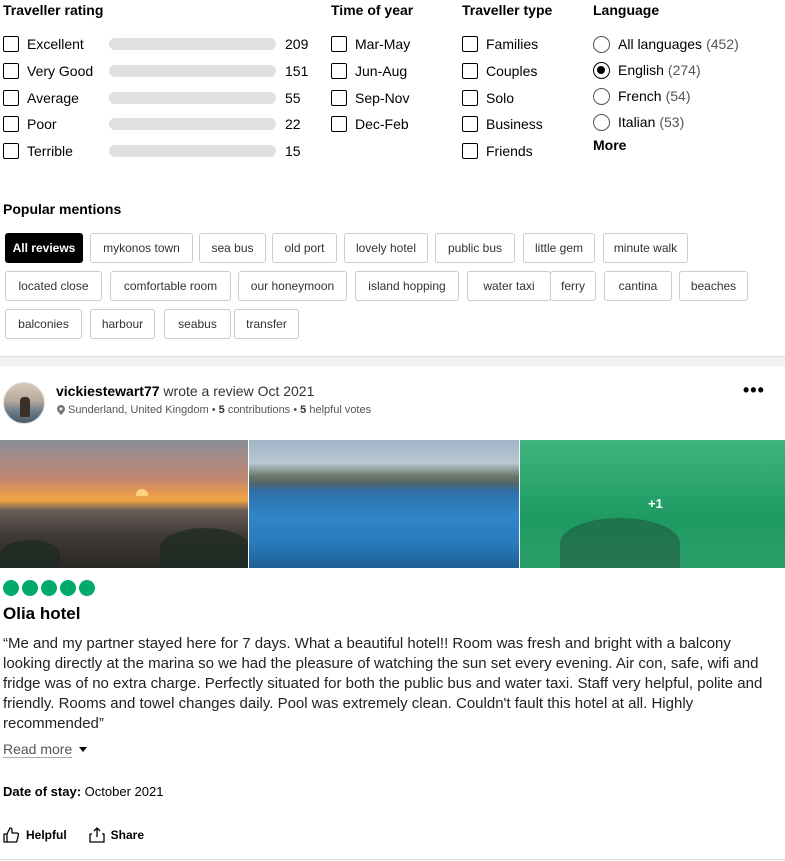 This screenshot has width=785, height=861. Describe the element at coordinates (41, 614) in the screenshot. I see `review-title: Olia hotel` at that location.